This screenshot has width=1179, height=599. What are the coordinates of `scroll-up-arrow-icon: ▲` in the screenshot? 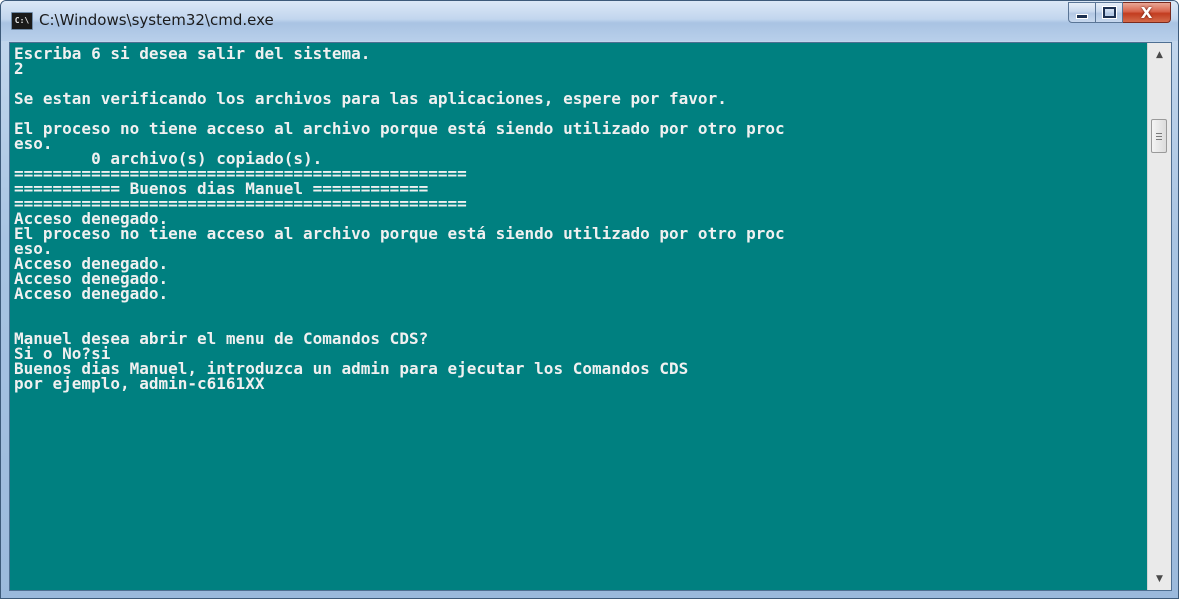 It's located at (1159, 54).